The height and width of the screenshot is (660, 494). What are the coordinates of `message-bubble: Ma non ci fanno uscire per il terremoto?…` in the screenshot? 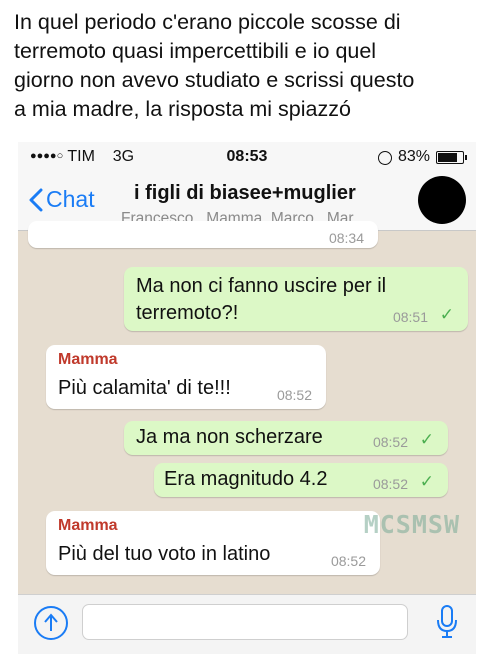 It's located at (296, 299).